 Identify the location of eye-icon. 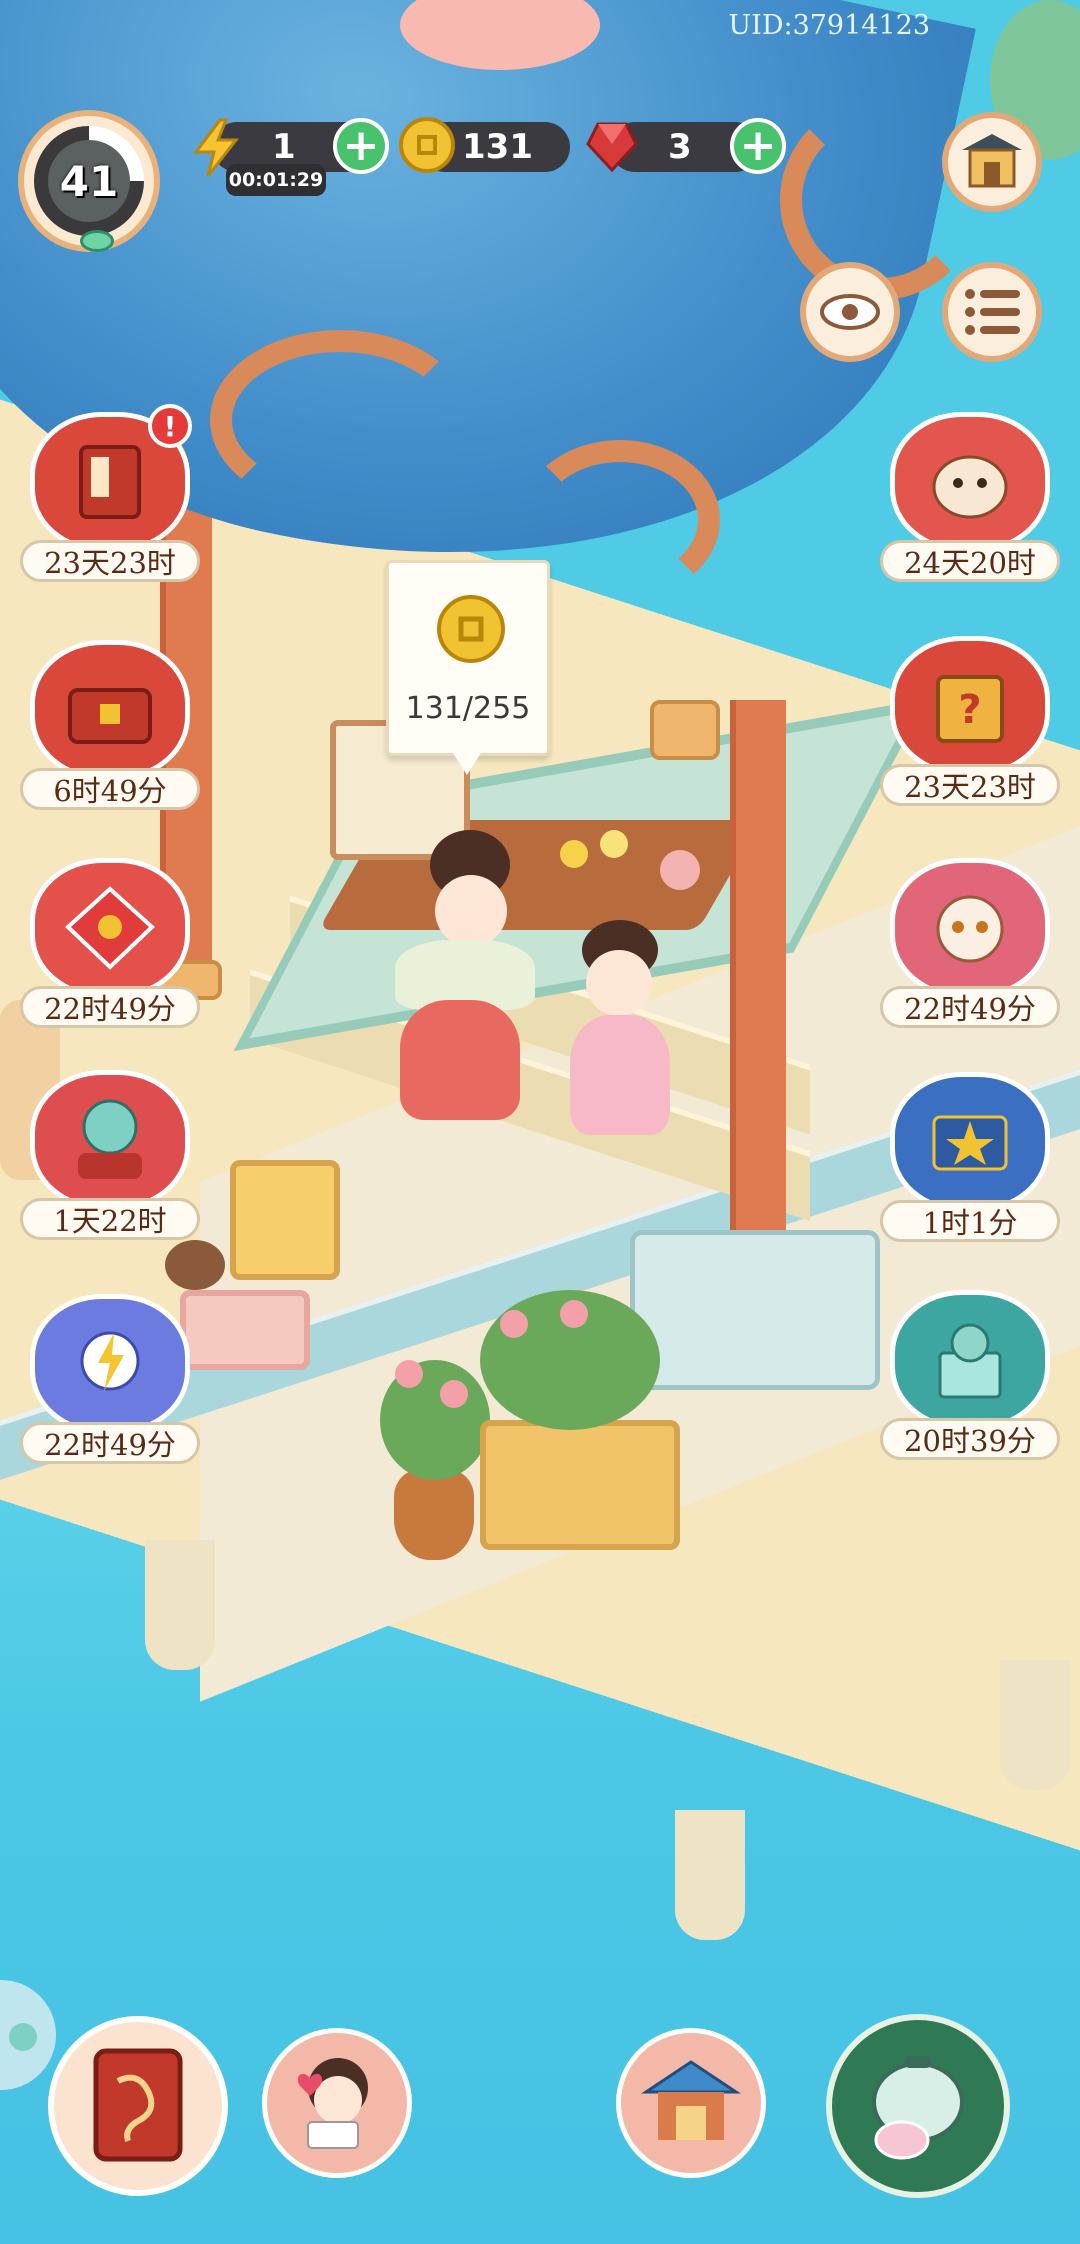
(850, 312).